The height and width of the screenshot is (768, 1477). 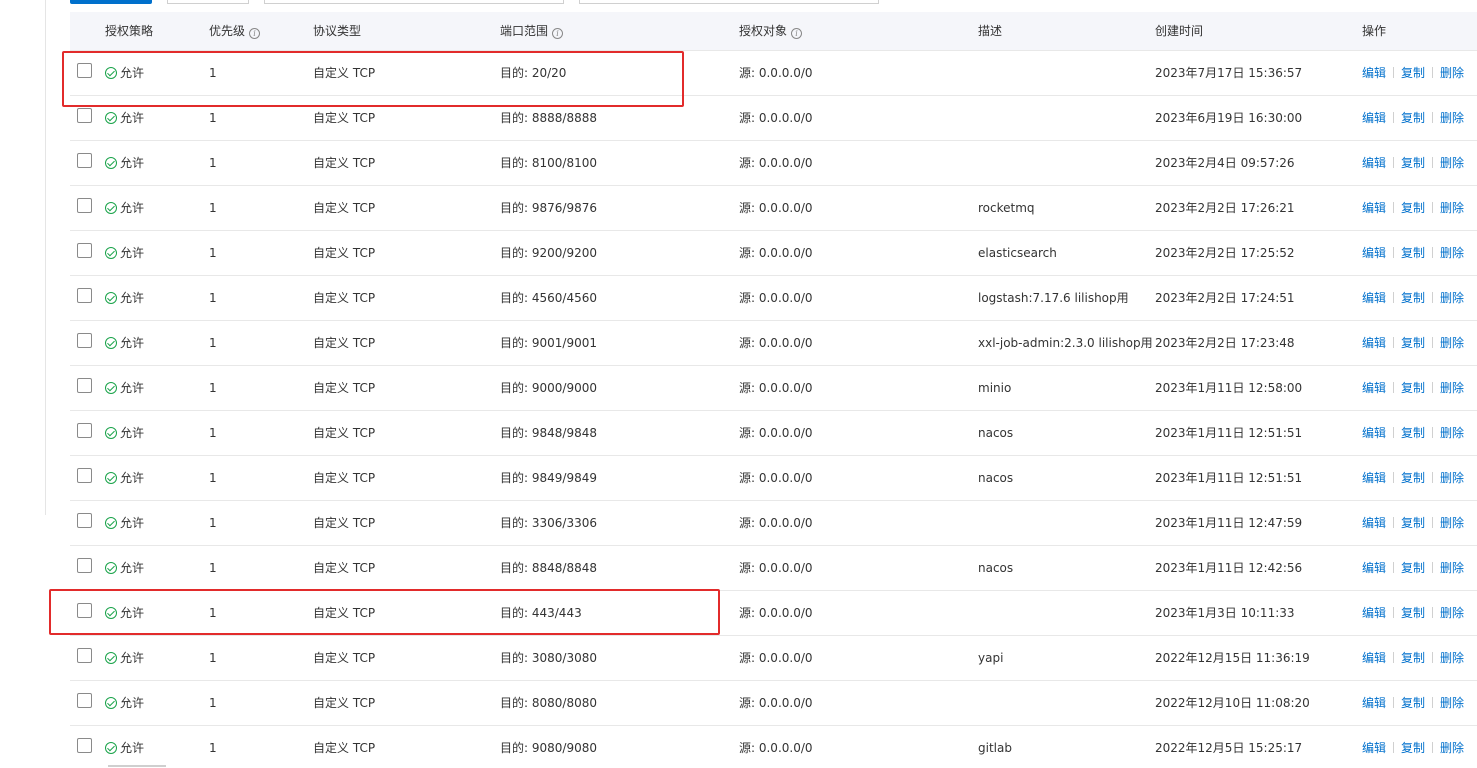 What do you see at coordinates (548, 388) in the screenshot?
I see `port-range-cell: 目的: 9000/9000` at bounding box center [548, 388].